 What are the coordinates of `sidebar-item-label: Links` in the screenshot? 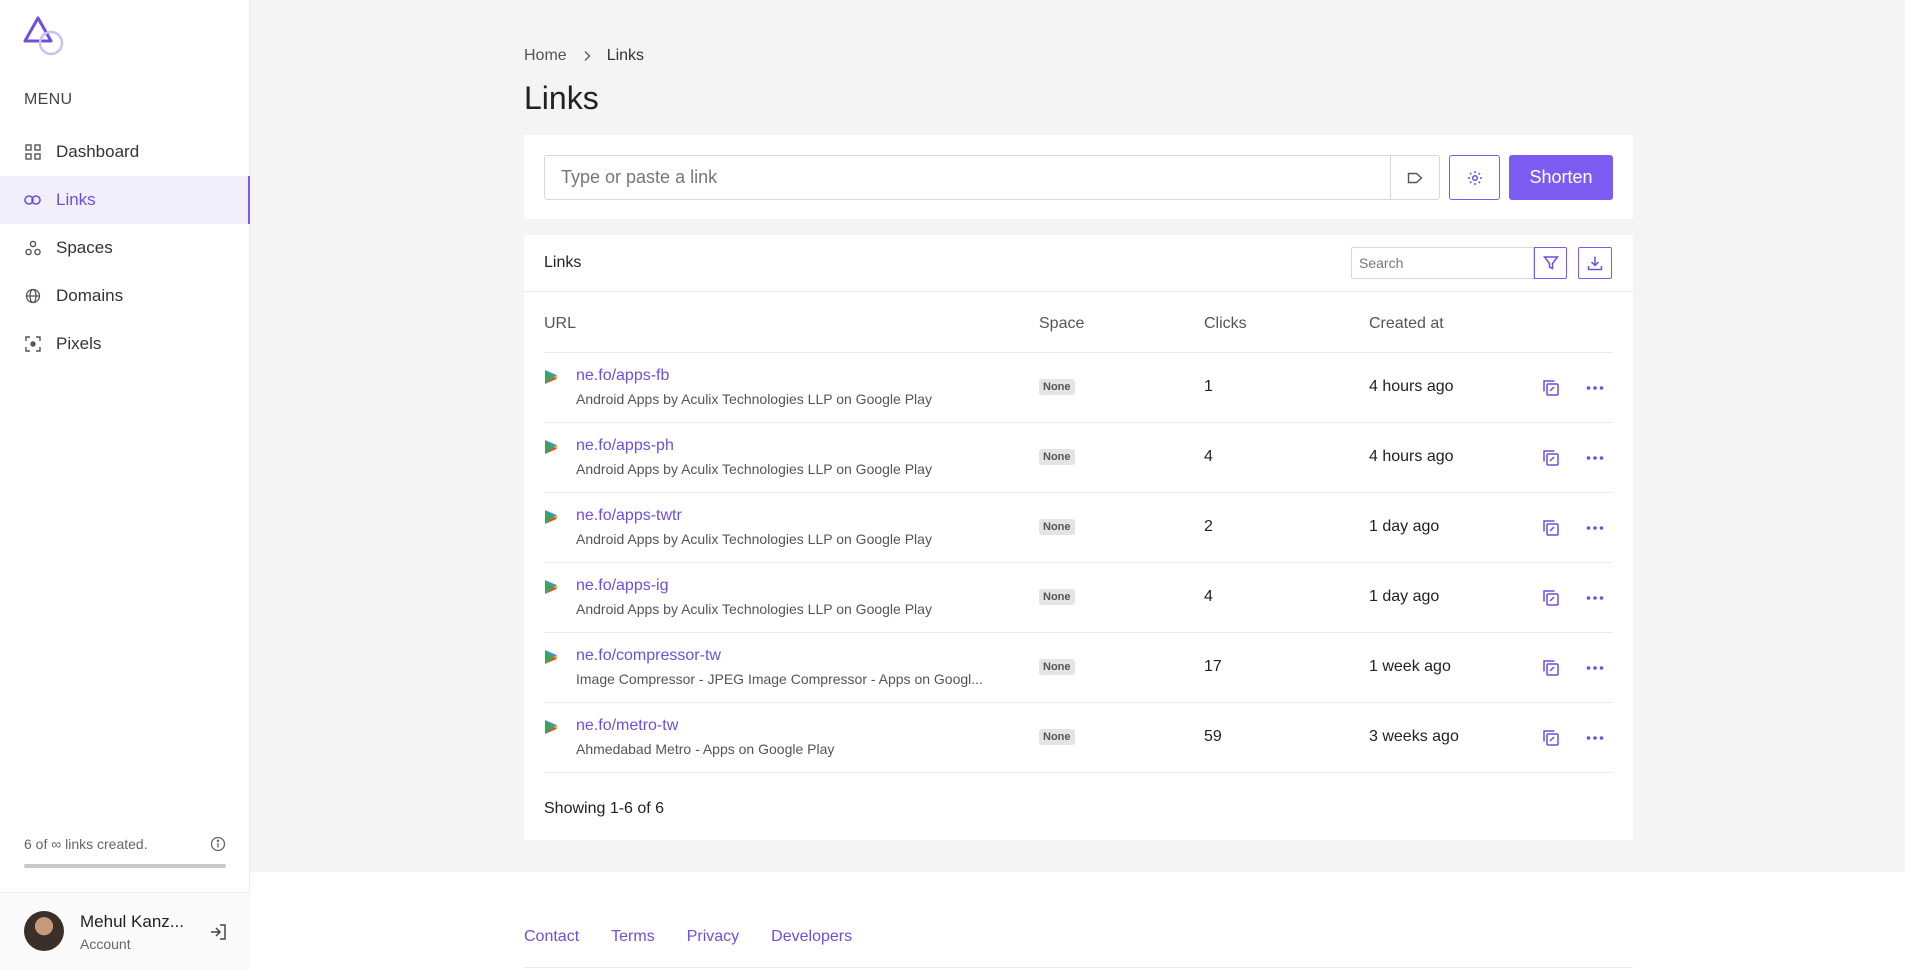 It's located at (76, 199).